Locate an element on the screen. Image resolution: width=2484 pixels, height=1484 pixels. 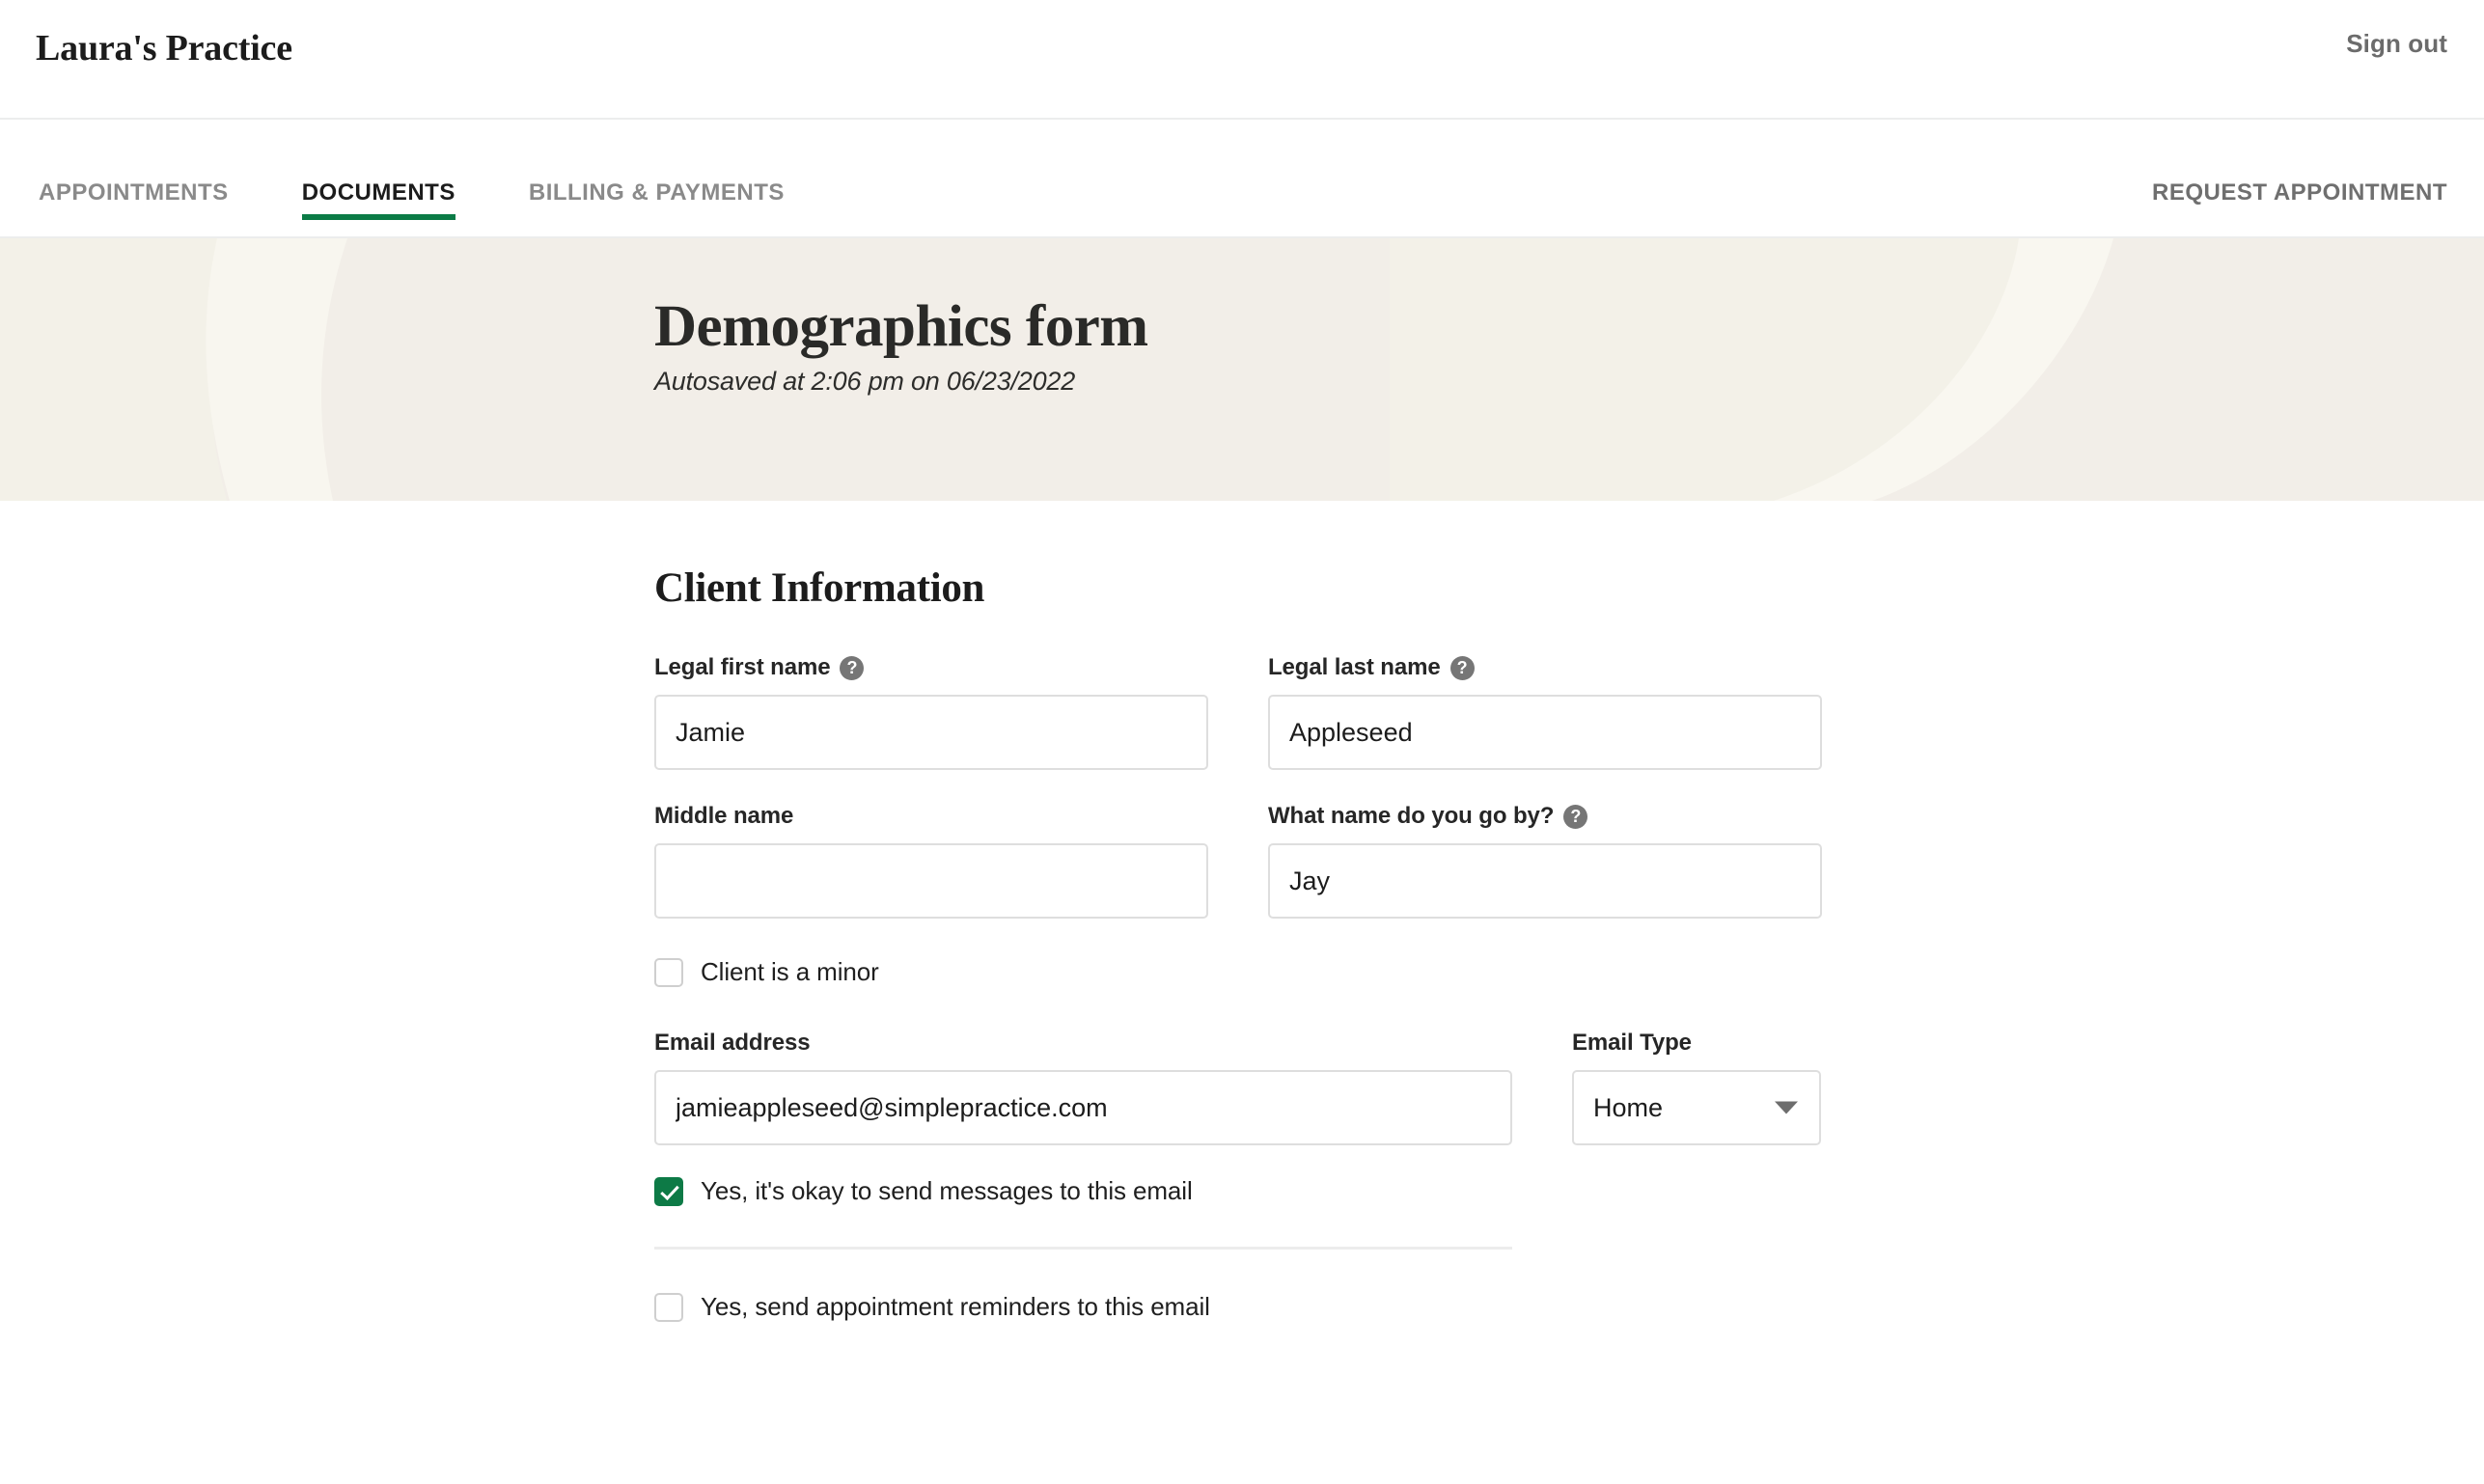
tab-billing-payments: BILLING & PAYMENTS is located at coordinates (657, 199).